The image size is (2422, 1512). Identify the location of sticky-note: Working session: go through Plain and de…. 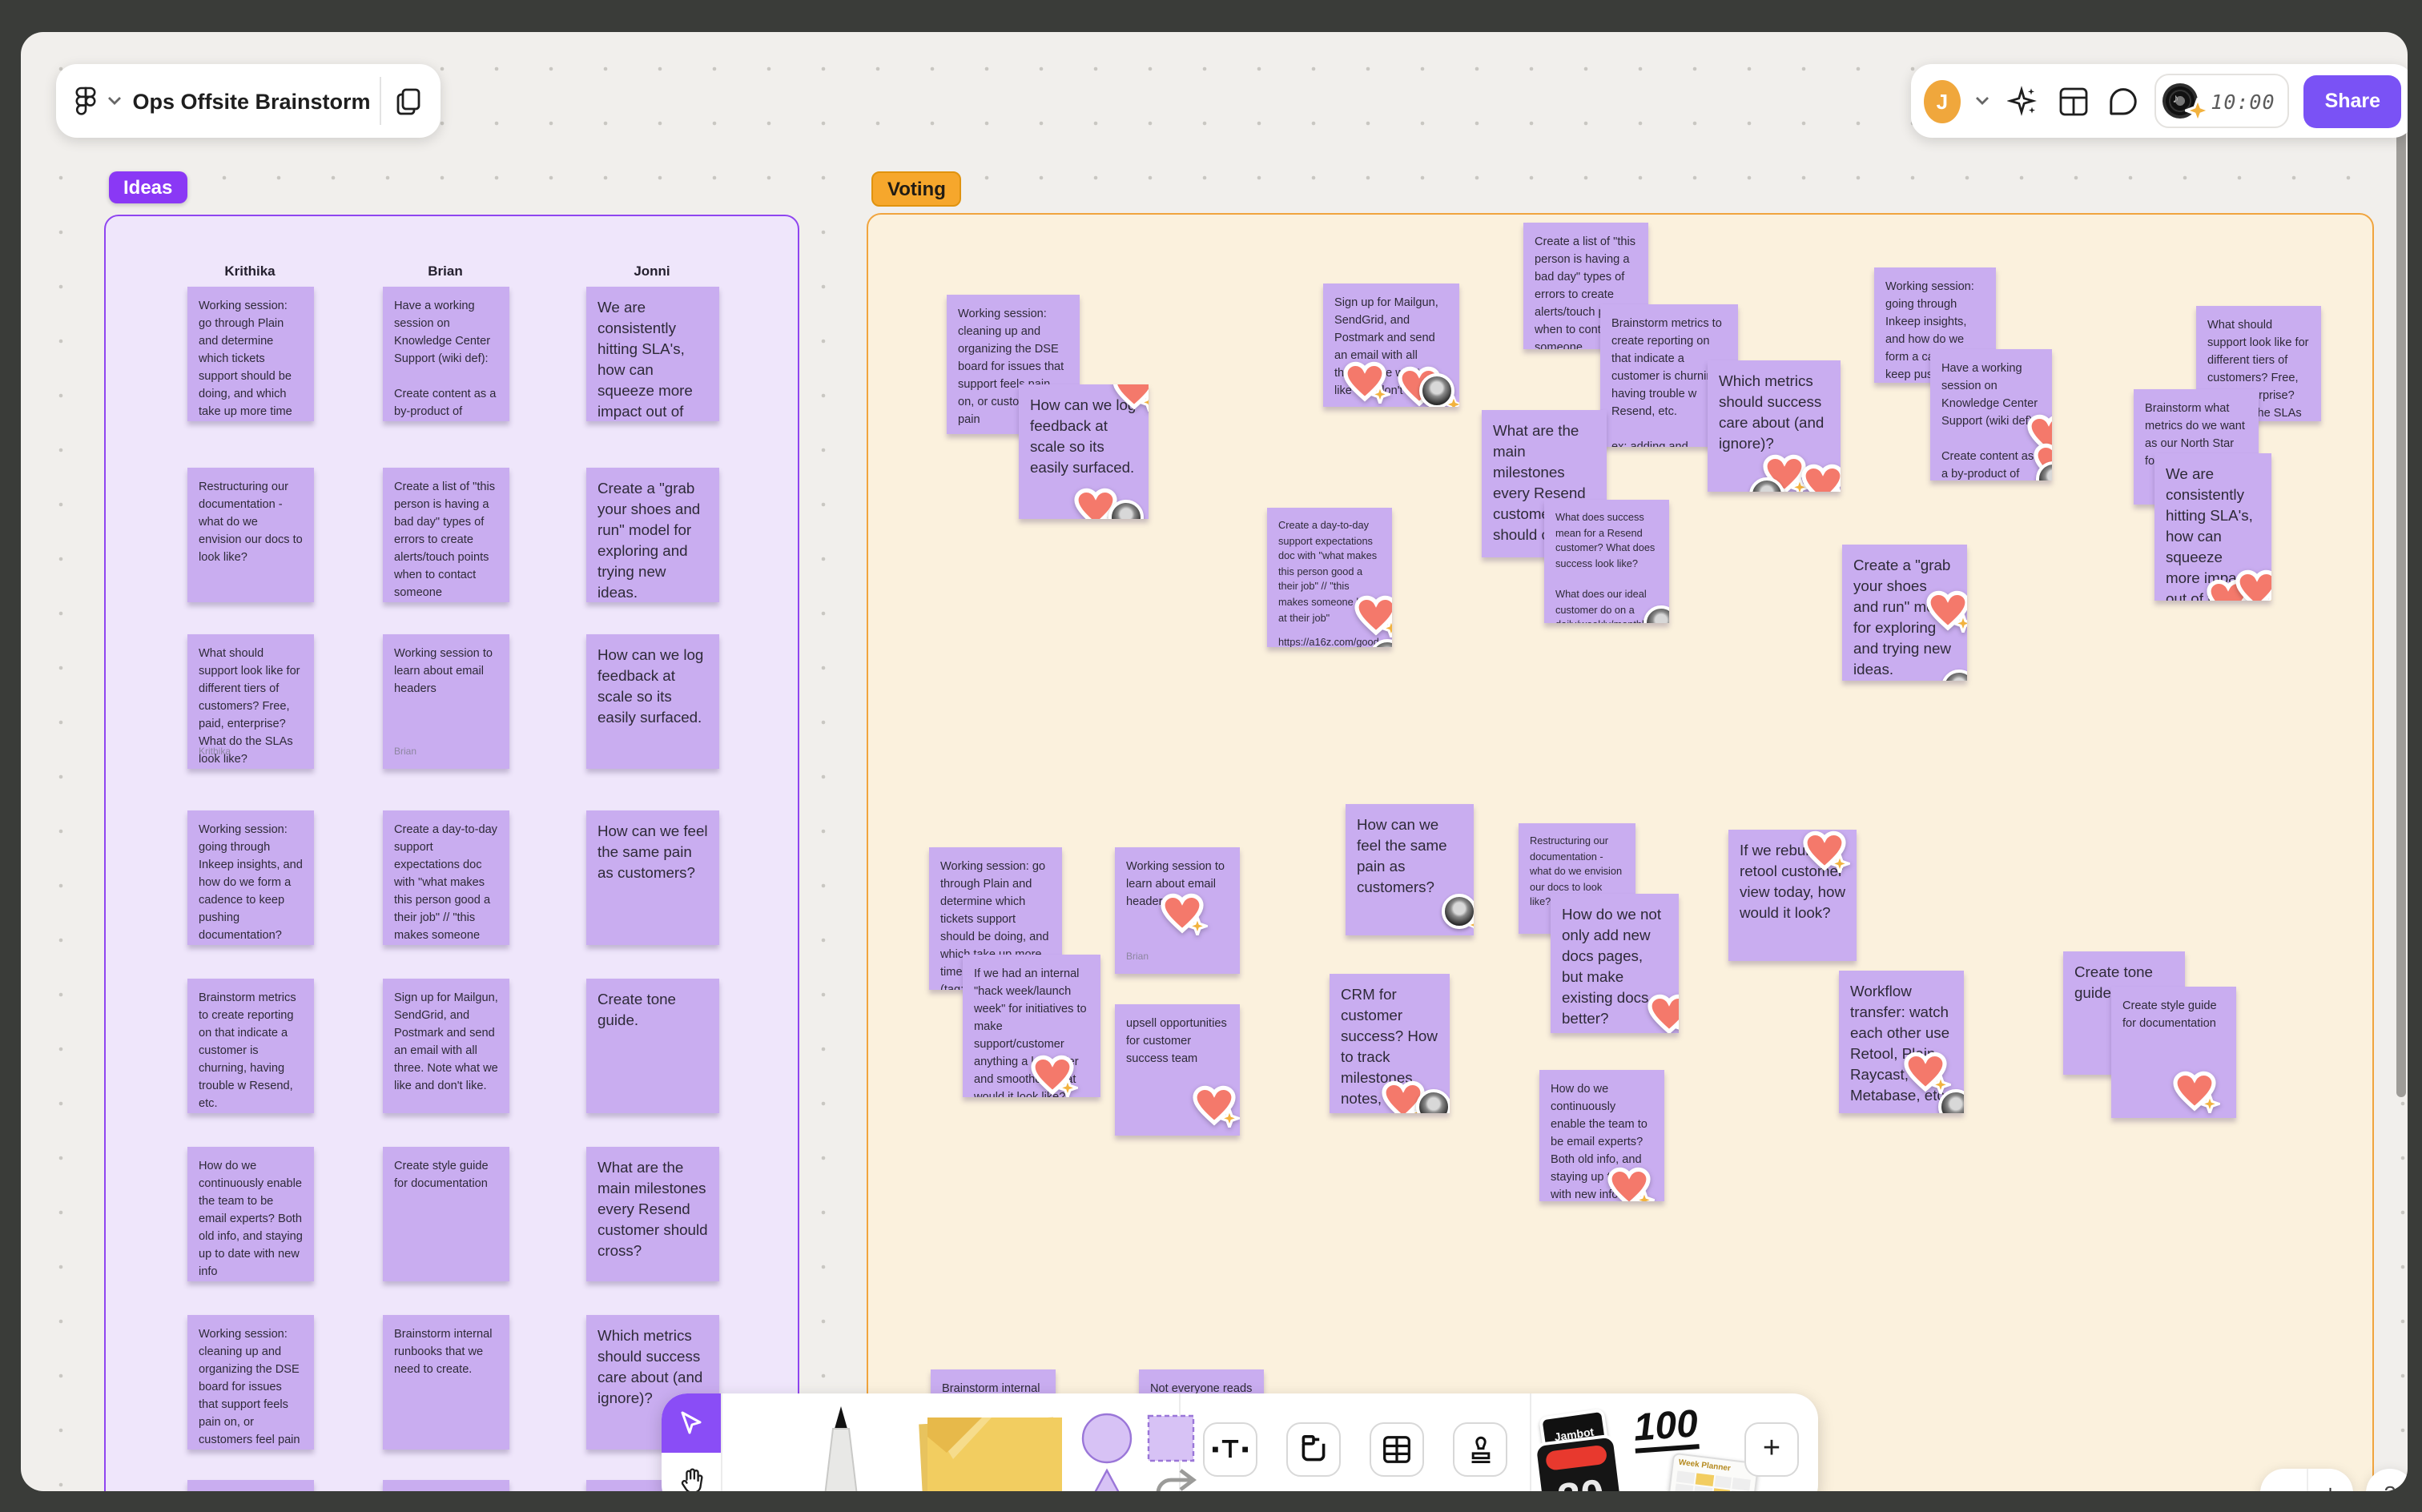
(250, 354).